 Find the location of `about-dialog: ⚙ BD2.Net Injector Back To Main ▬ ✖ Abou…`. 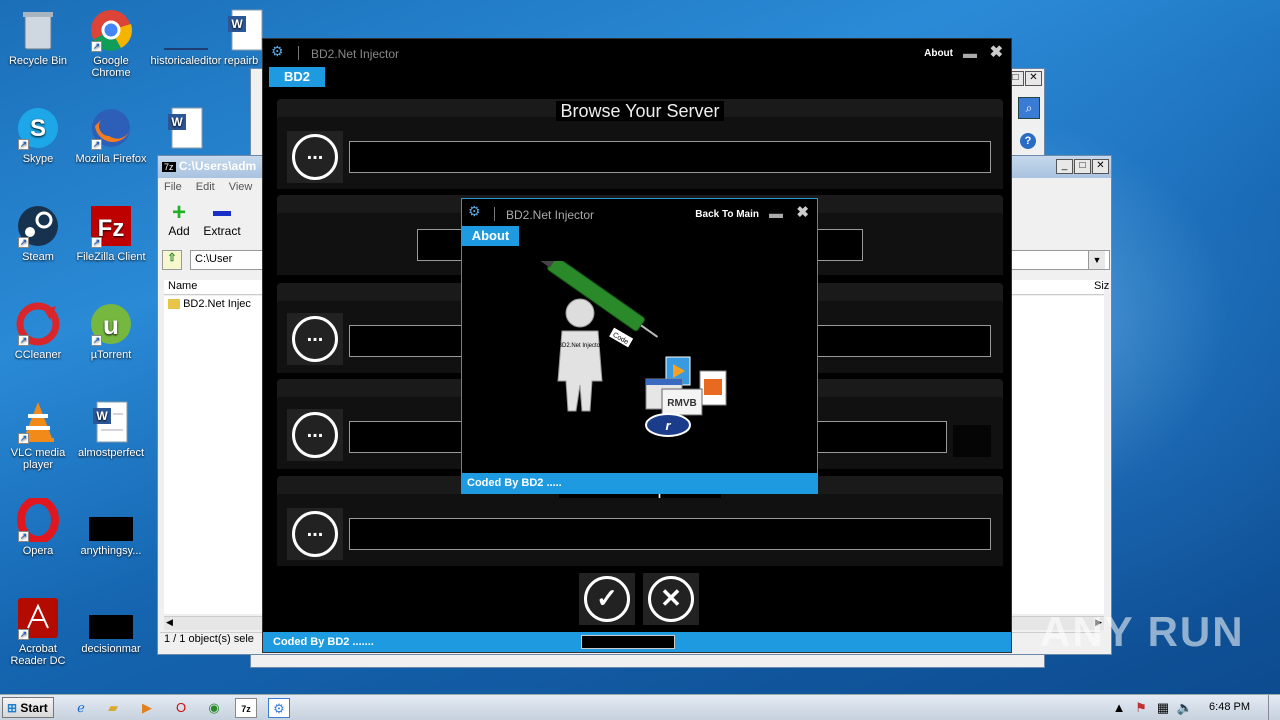

about-dialog: ⚙ BD2.Net Injector Back To Main ▬ ✖ Abou… is located at coordinates (639, 346).